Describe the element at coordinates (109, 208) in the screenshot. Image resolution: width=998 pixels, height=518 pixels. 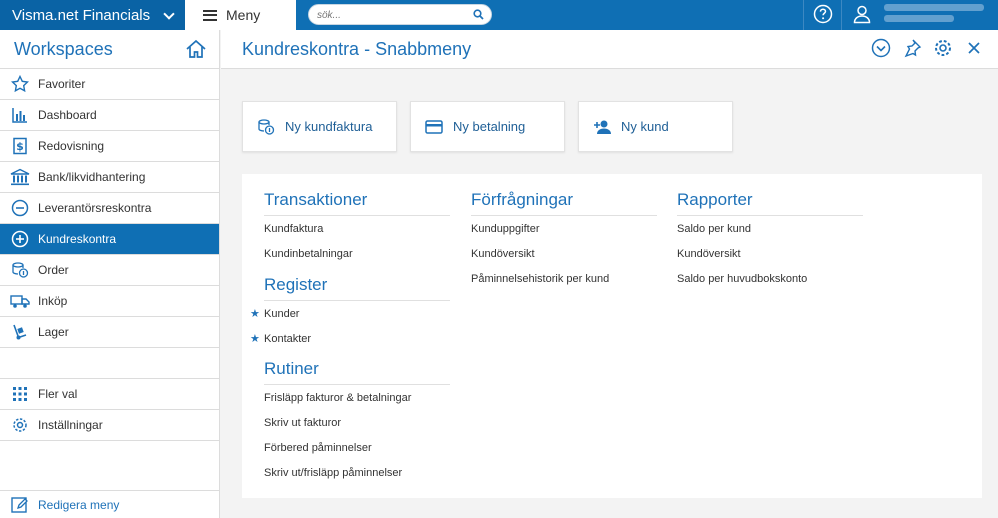
I see `sidebar-item-leverantorsreskontra: Leverantörsreskontra` at that location.